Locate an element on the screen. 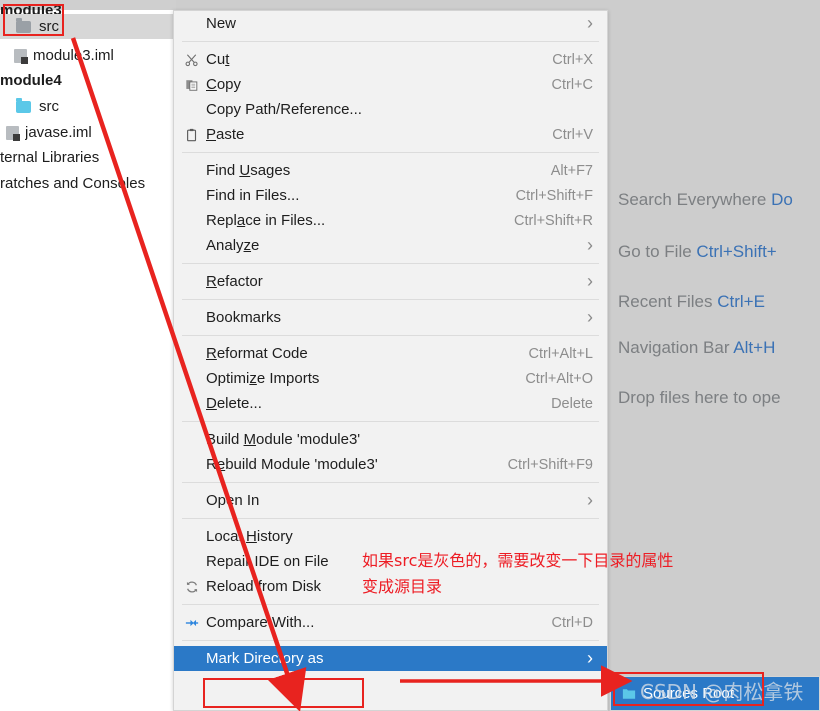 The image size is (820, 711). menu-item-paste: Paste Ctrl+V is located at coordinates (390, 134).